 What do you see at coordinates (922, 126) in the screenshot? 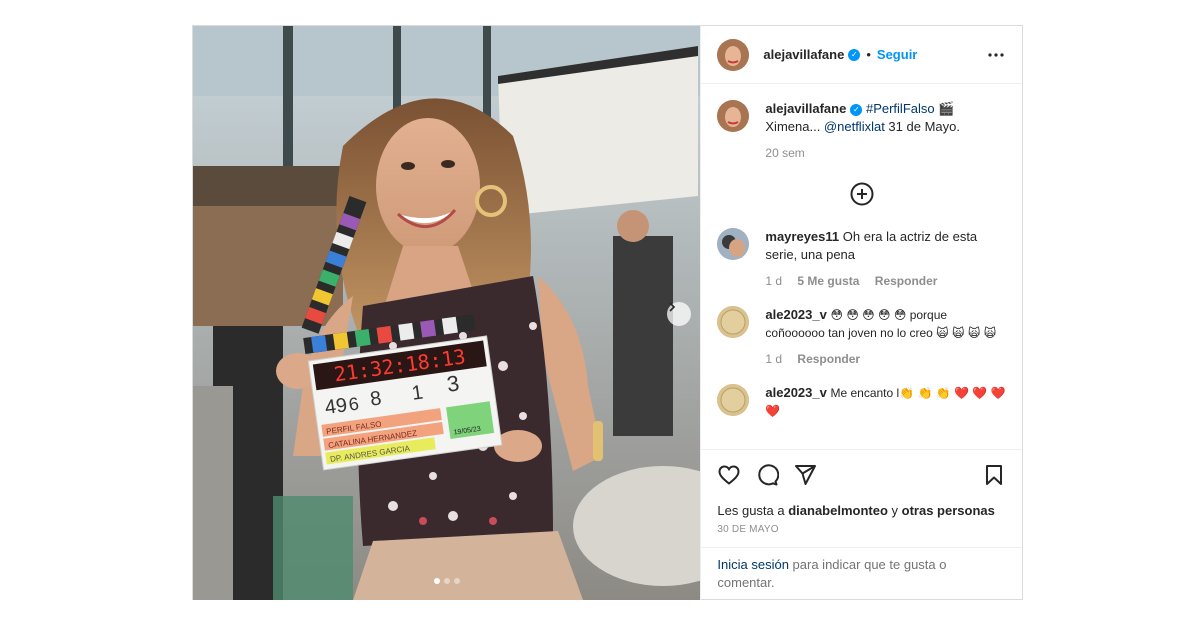
I see `caption-text-after: 31 de Mayo.` at bounding box center [922, 126].